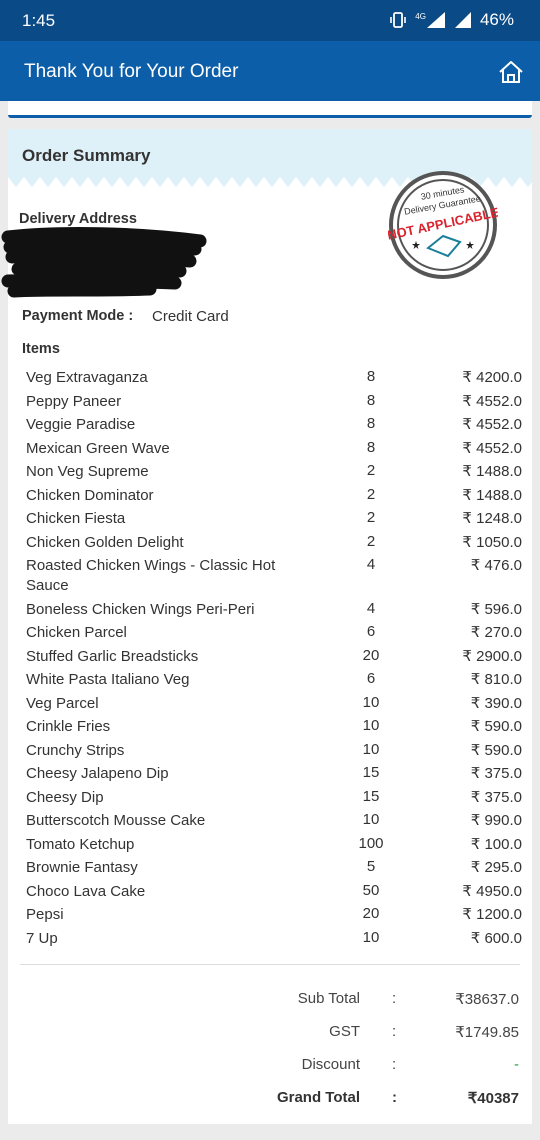 This screenshot has width=540, height=1140. What do you see at coordinates (398, 20) in the screenshot?
I see `vibrate-icon` at bounding box center [398, 20].